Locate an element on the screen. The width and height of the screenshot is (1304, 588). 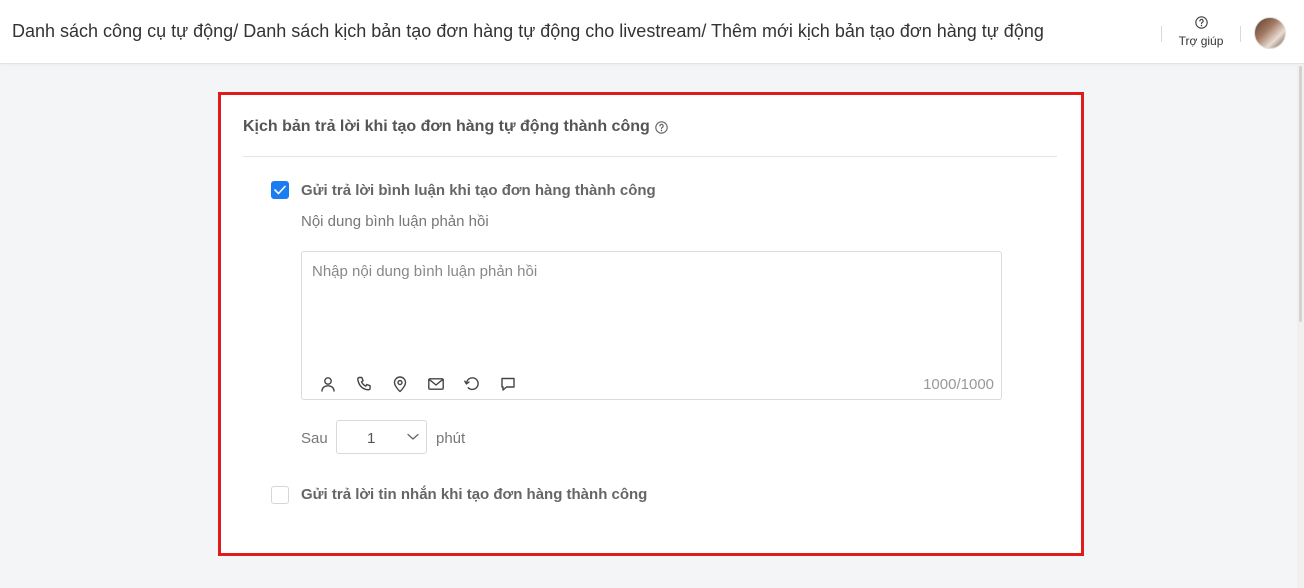
phone-icon is located at coordinates (364, 384).